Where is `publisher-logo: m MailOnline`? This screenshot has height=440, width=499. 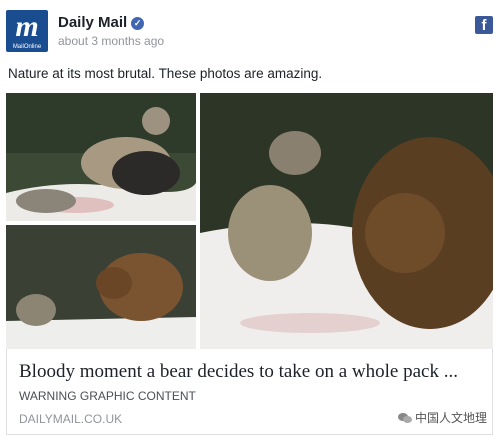
publisher-logo: m MailOnline is located at coordinates (27, 31).